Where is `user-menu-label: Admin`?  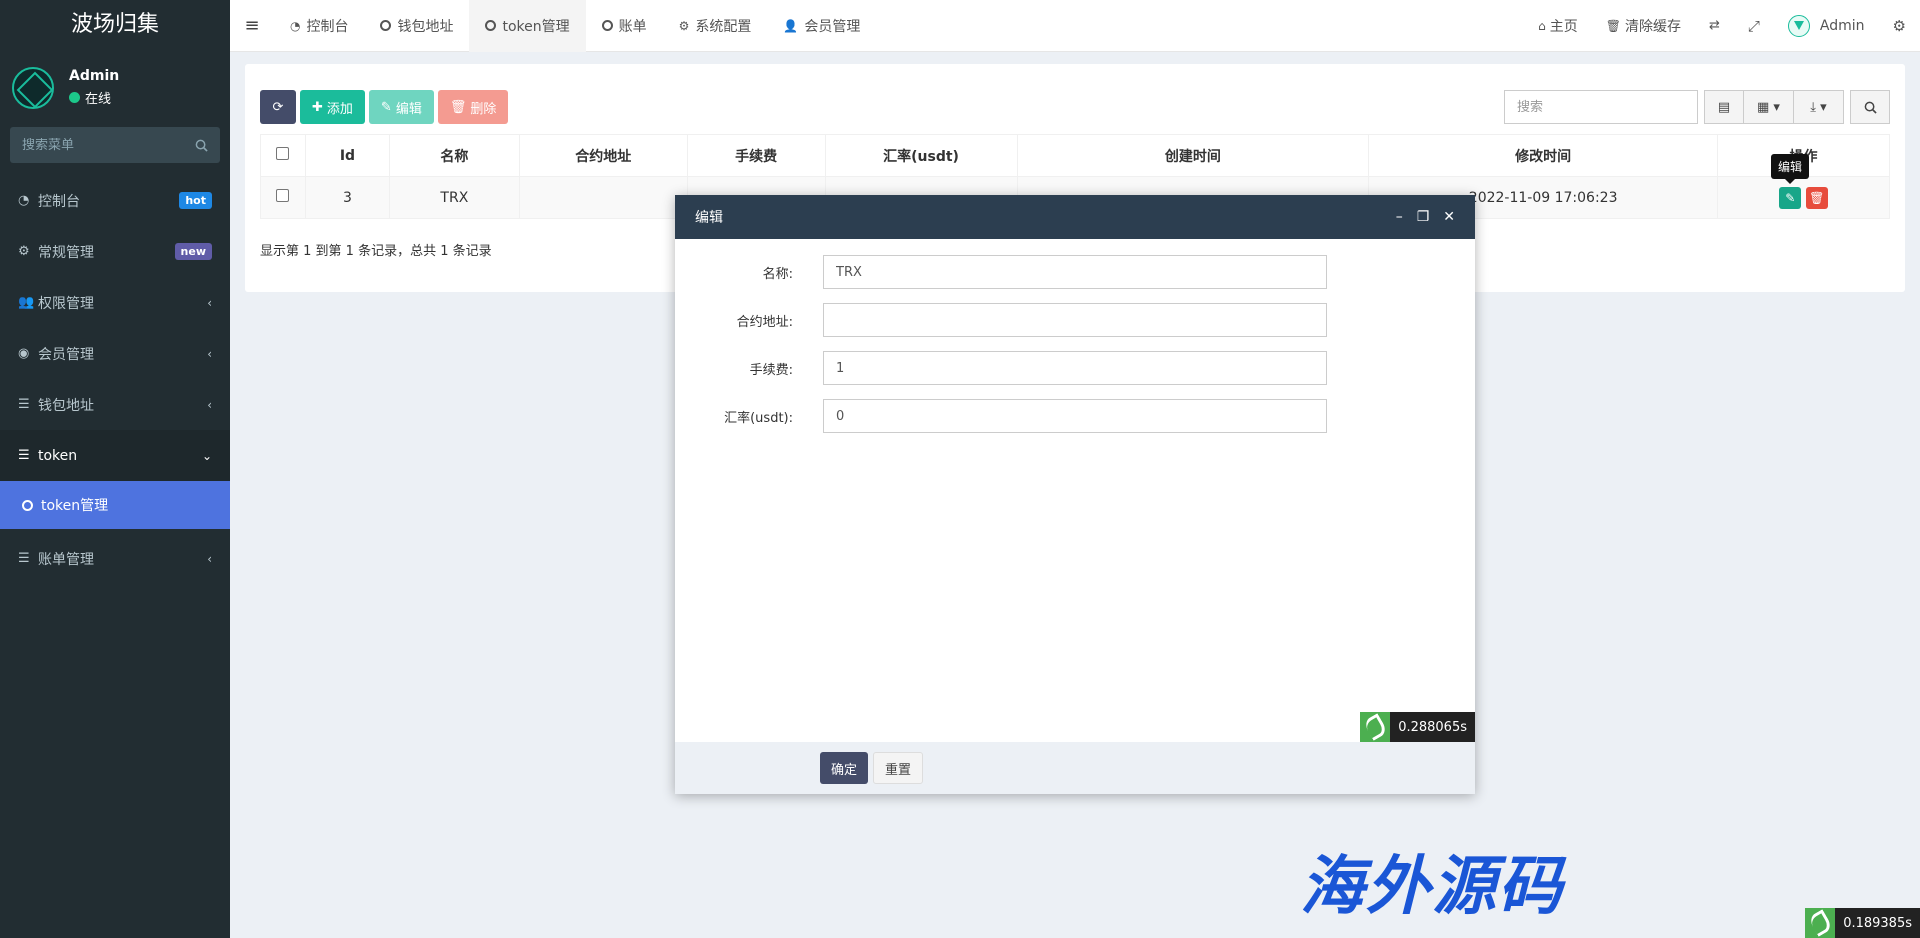
user-menu-label: Admin is located at coordinates (1842, 25).